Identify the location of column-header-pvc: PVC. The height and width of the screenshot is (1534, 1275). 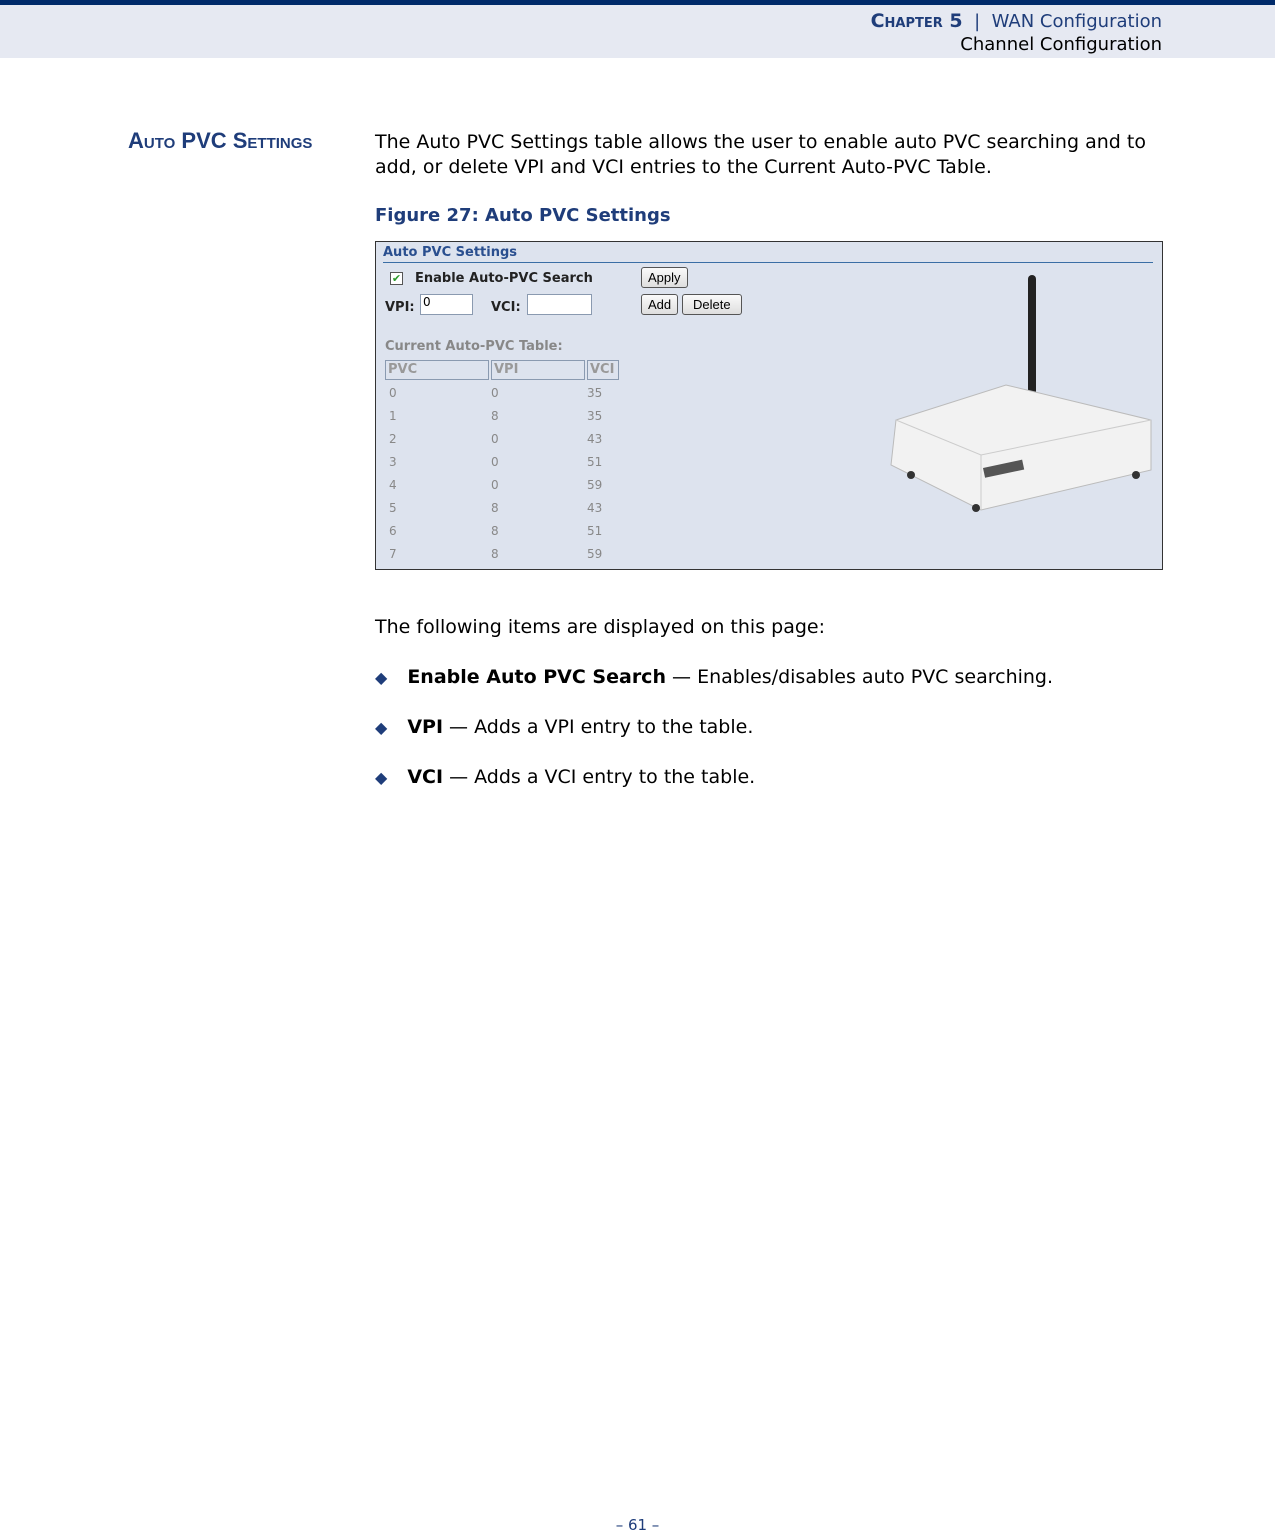
(437, 370).